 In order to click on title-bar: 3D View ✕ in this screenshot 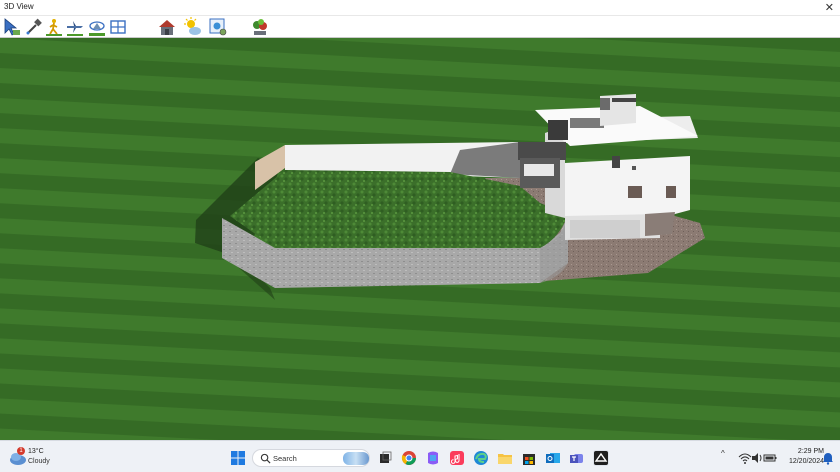, I will do `click(420, 8)`.